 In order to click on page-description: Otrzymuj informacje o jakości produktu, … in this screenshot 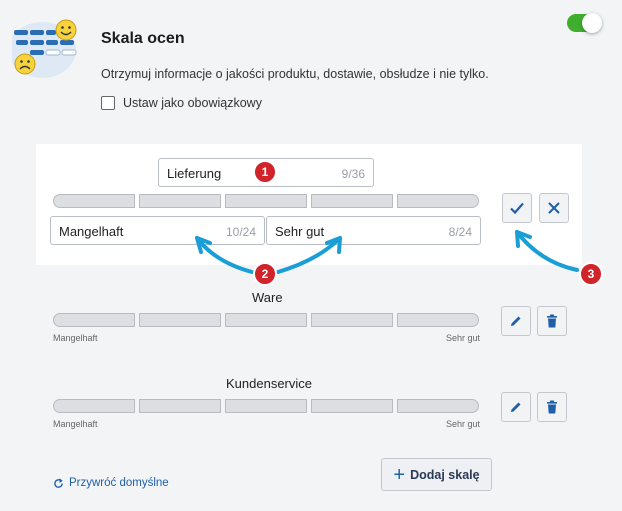, I will do `click(295, 74)`.